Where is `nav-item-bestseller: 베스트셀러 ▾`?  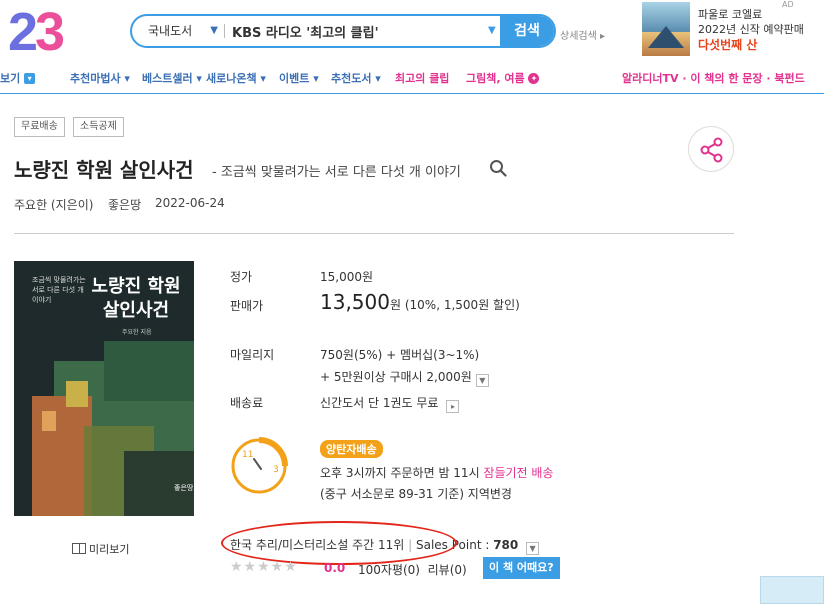
nav-item-bestseller: 베스트셀러 ▾ is located at coordinates (172, 78).